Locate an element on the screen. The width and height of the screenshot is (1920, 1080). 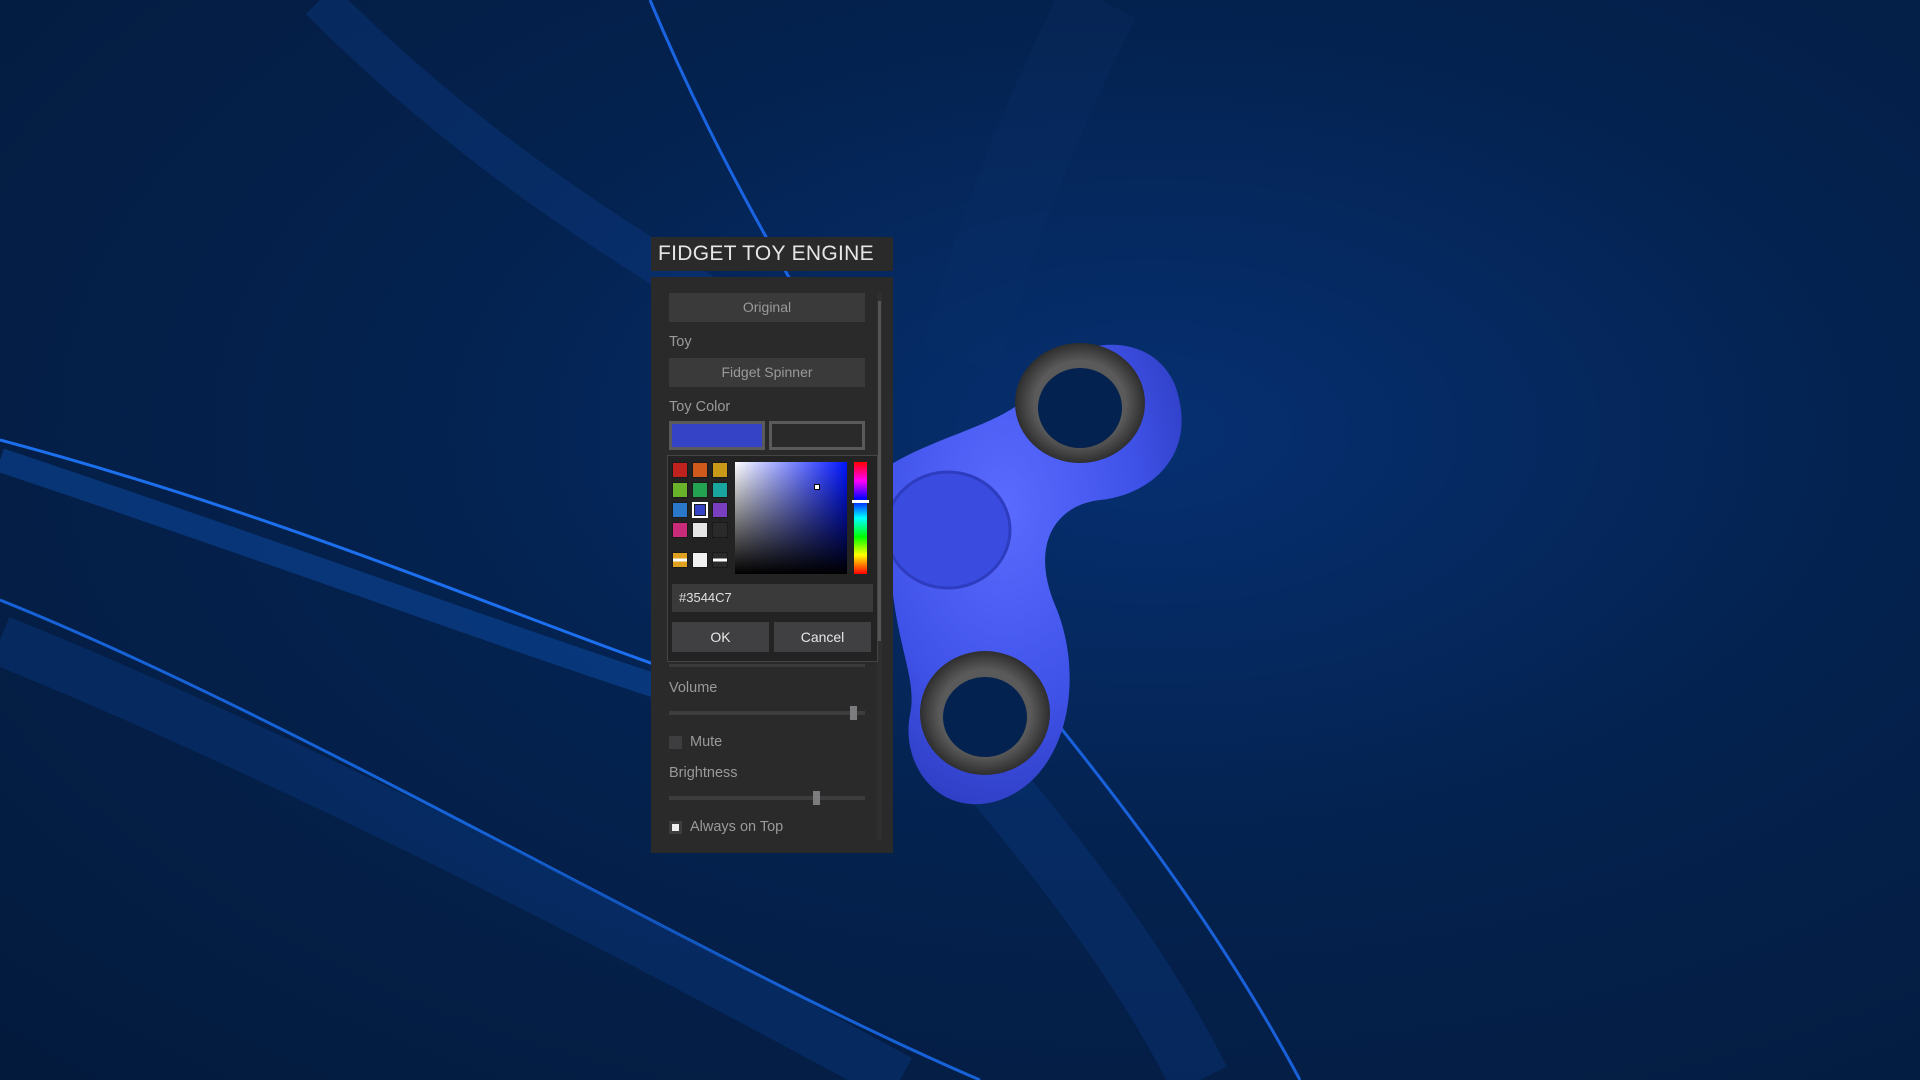
hue-slider-marker is located at coordinates (860, 501).